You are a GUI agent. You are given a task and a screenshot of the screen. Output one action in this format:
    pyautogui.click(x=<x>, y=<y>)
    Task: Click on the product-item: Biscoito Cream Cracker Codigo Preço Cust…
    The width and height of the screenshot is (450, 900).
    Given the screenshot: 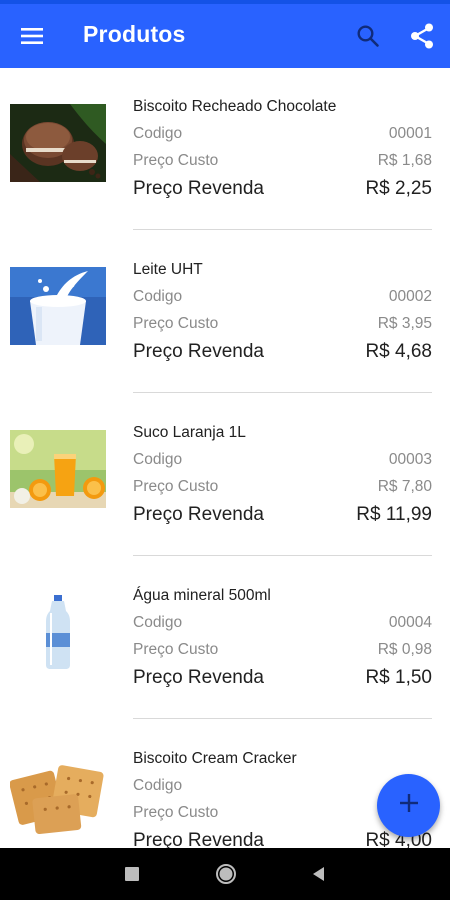 What is the action you would take?
    pyautogui.click(x=225, y=784)
    